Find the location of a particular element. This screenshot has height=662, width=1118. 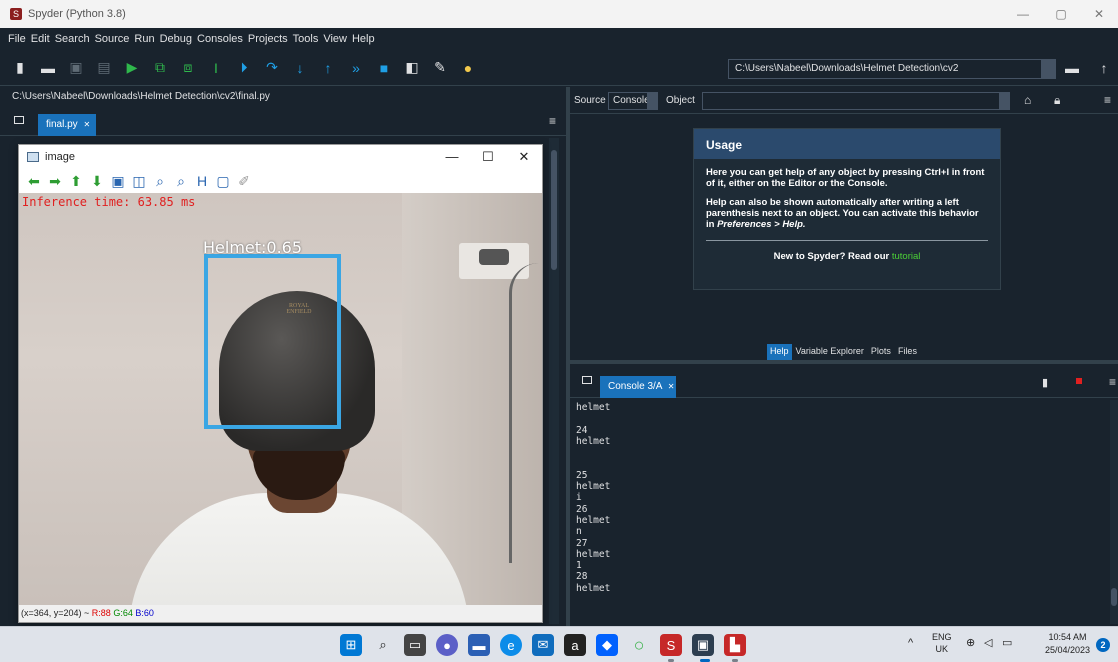

tab-help: Help is located at coordinates (779, 352).